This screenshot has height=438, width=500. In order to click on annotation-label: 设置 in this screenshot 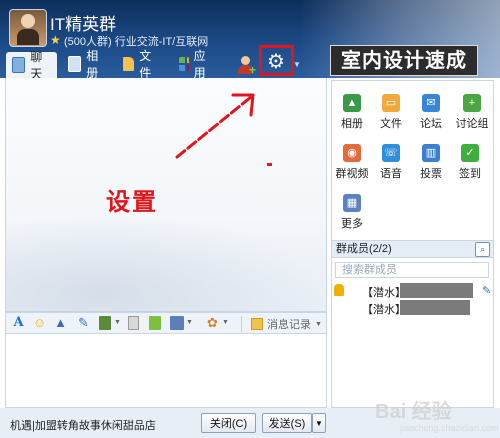, I will do `click(132, 202)`.